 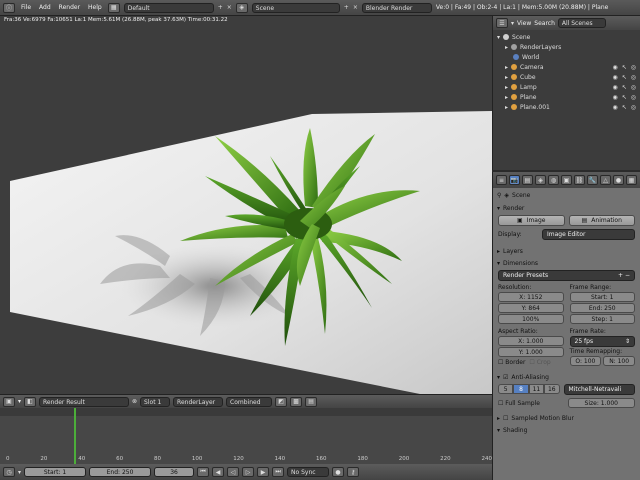 I want to click on screen-add-icon: +, so click(x=220, y=7).